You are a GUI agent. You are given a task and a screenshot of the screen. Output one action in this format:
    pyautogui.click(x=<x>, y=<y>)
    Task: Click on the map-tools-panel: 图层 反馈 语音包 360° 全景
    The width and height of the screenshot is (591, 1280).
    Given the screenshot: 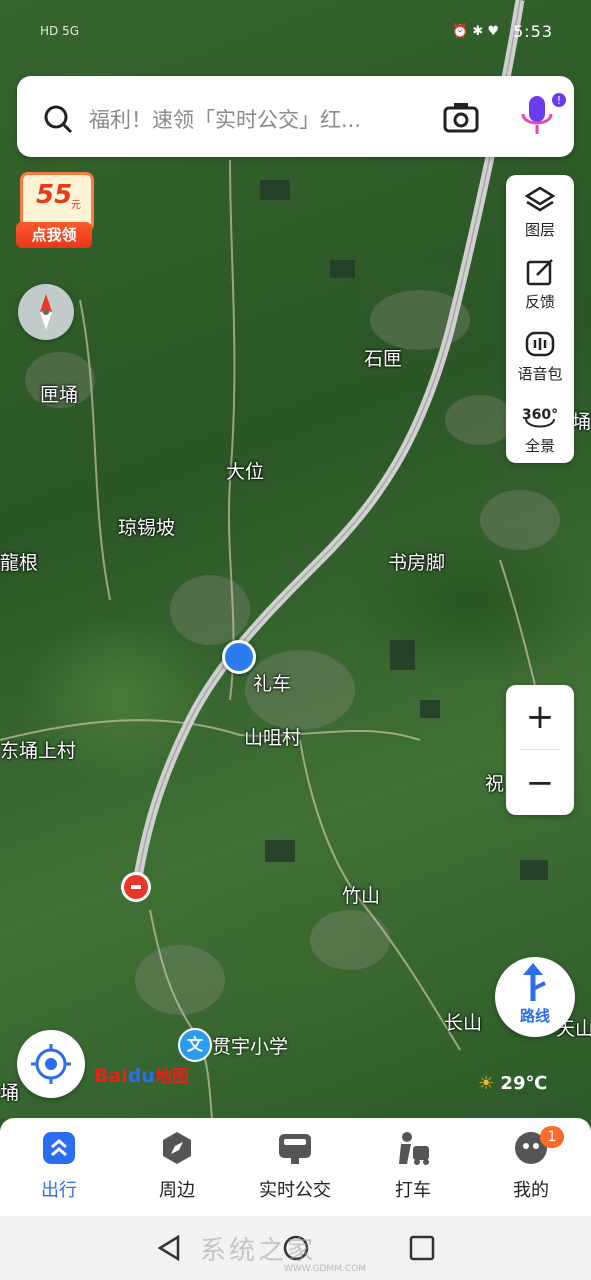 What is the action you would take?
    pyautogui.click(x=540, y=319)
    